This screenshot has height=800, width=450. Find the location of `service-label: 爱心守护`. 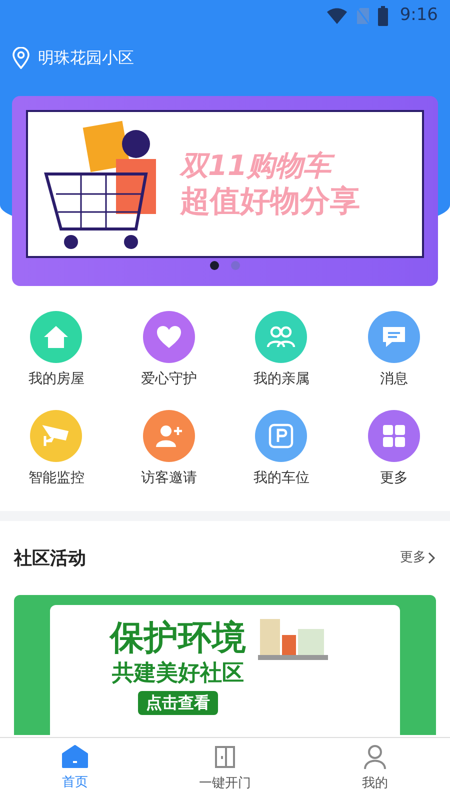

service-label: 爱心守护 is located at coordinates (168, 379).